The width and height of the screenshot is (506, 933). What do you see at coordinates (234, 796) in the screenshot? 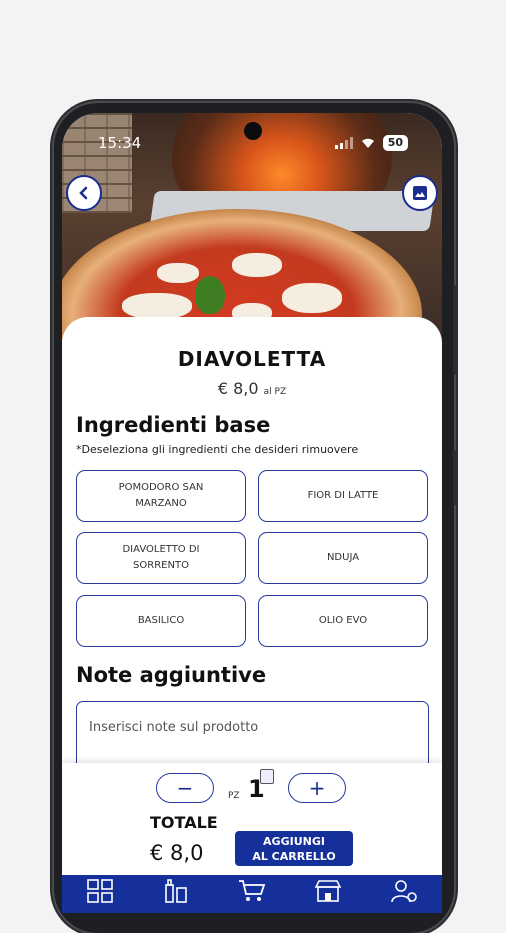
I see `quantity-unit: PZ` at bounding box center [234, 796].